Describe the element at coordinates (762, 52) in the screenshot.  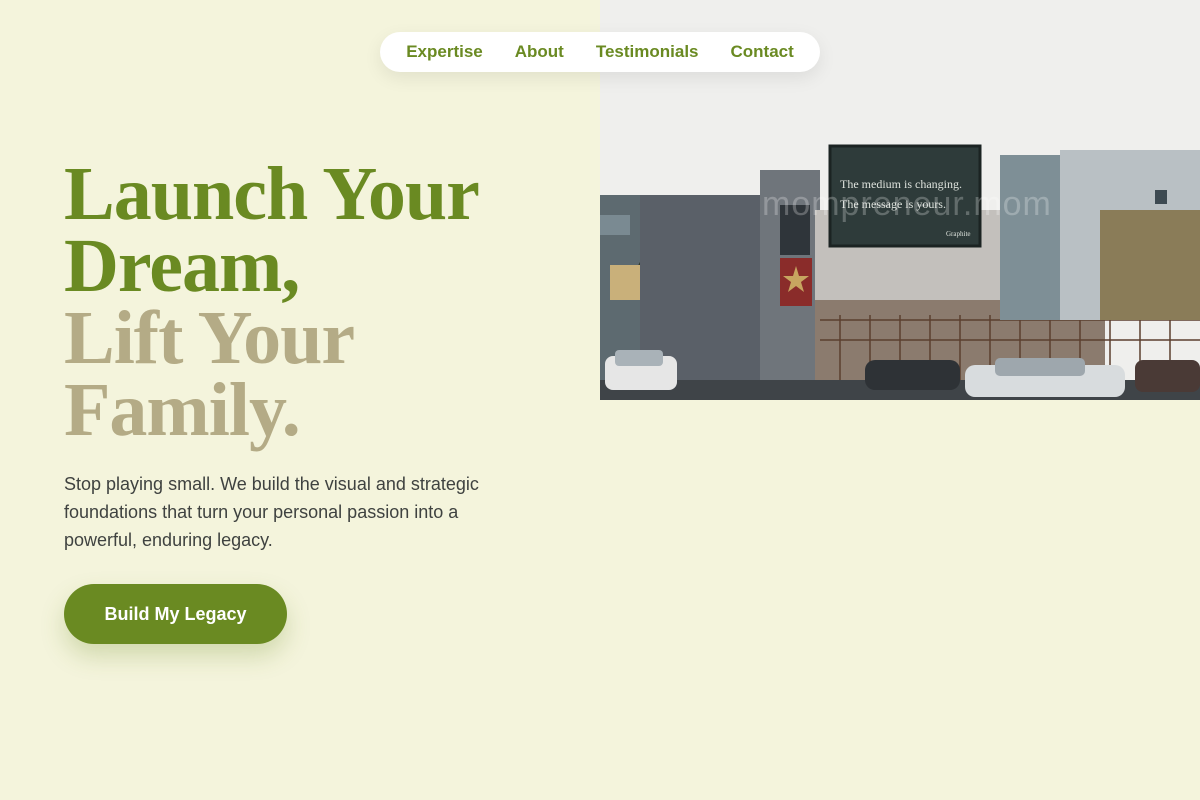
I see `nav-link-contact: Contact` at that location.